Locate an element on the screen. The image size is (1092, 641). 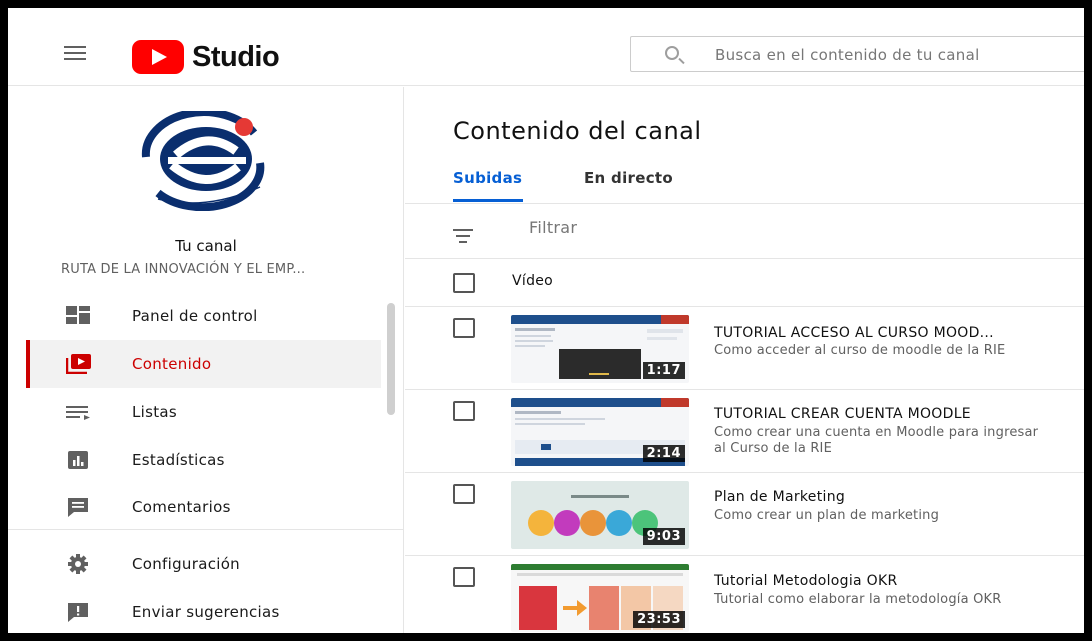
playlist-icon is located at coordinates (78, 413).